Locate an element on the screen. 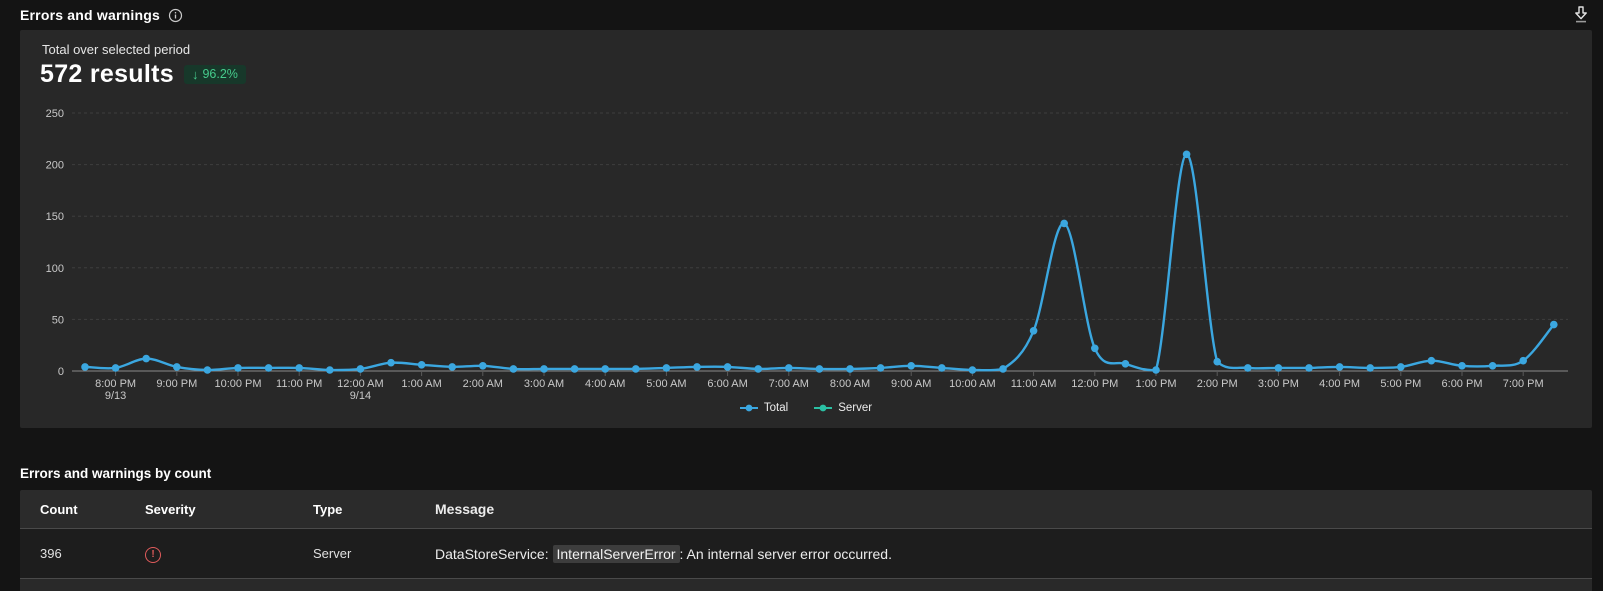 This screenshot has width=1603, height=591. svg-text: 0 is located at coordinates (61, 372).